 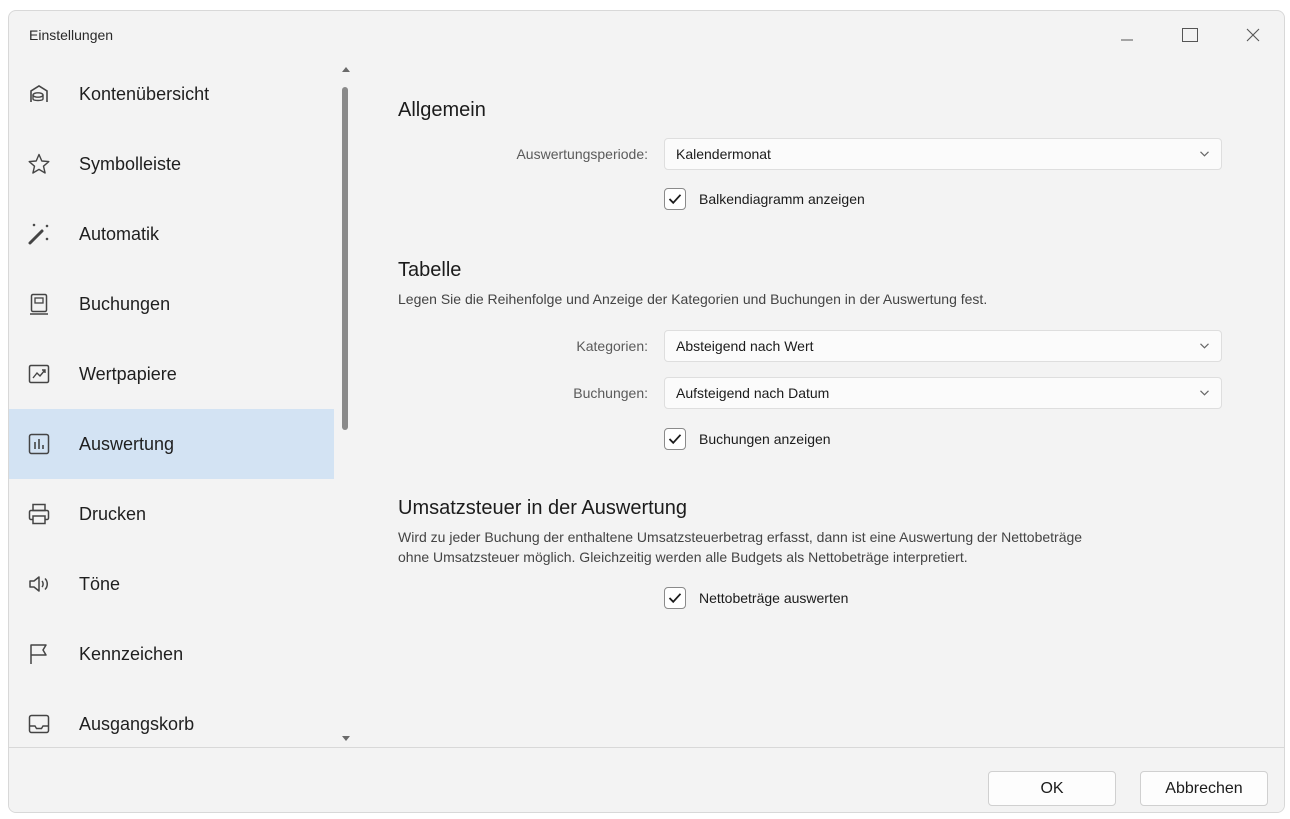 I want to click on section-heading-allgemein: Allgemein, so click(x=442, y=110).